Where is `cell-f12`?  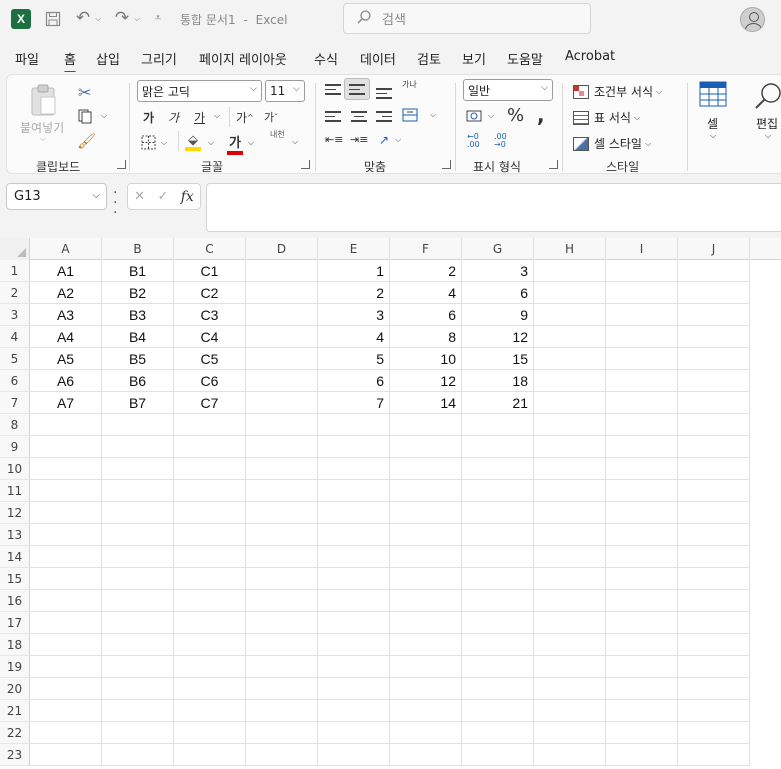 cell-f12 is located at coordinates (426, 513).